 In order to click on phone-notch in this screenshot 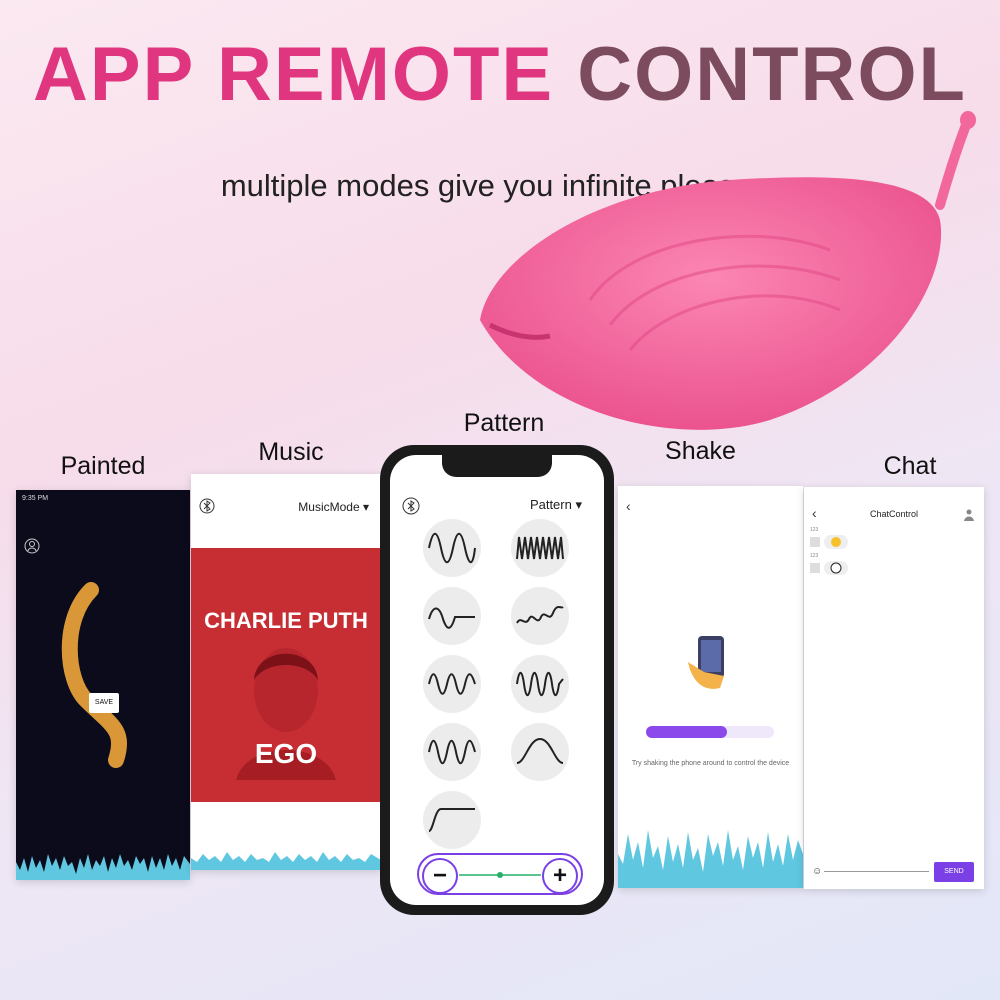, I will do `click(497, 466)`.